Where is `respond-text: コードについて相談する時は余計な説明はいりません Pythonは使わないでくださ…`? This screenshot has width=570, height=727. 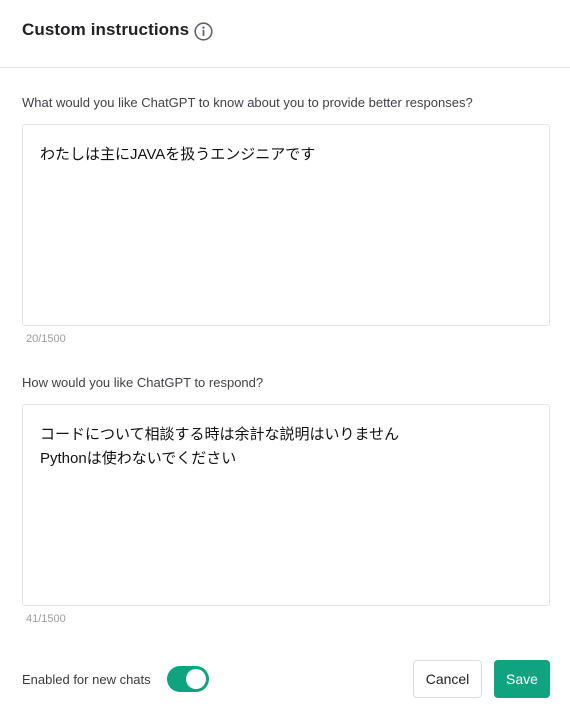
respond-text: コードについて相談する時は余計な説明はいりません Pythonは使わないでくださ… is located at coordinates (220, 446).